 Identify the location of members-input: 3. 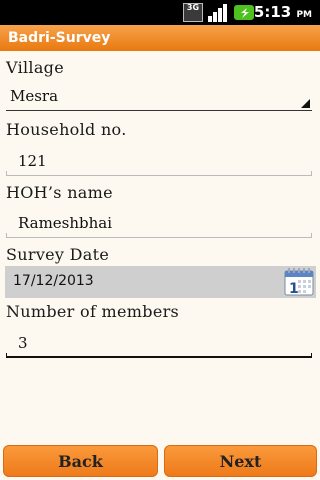
(159, 343).